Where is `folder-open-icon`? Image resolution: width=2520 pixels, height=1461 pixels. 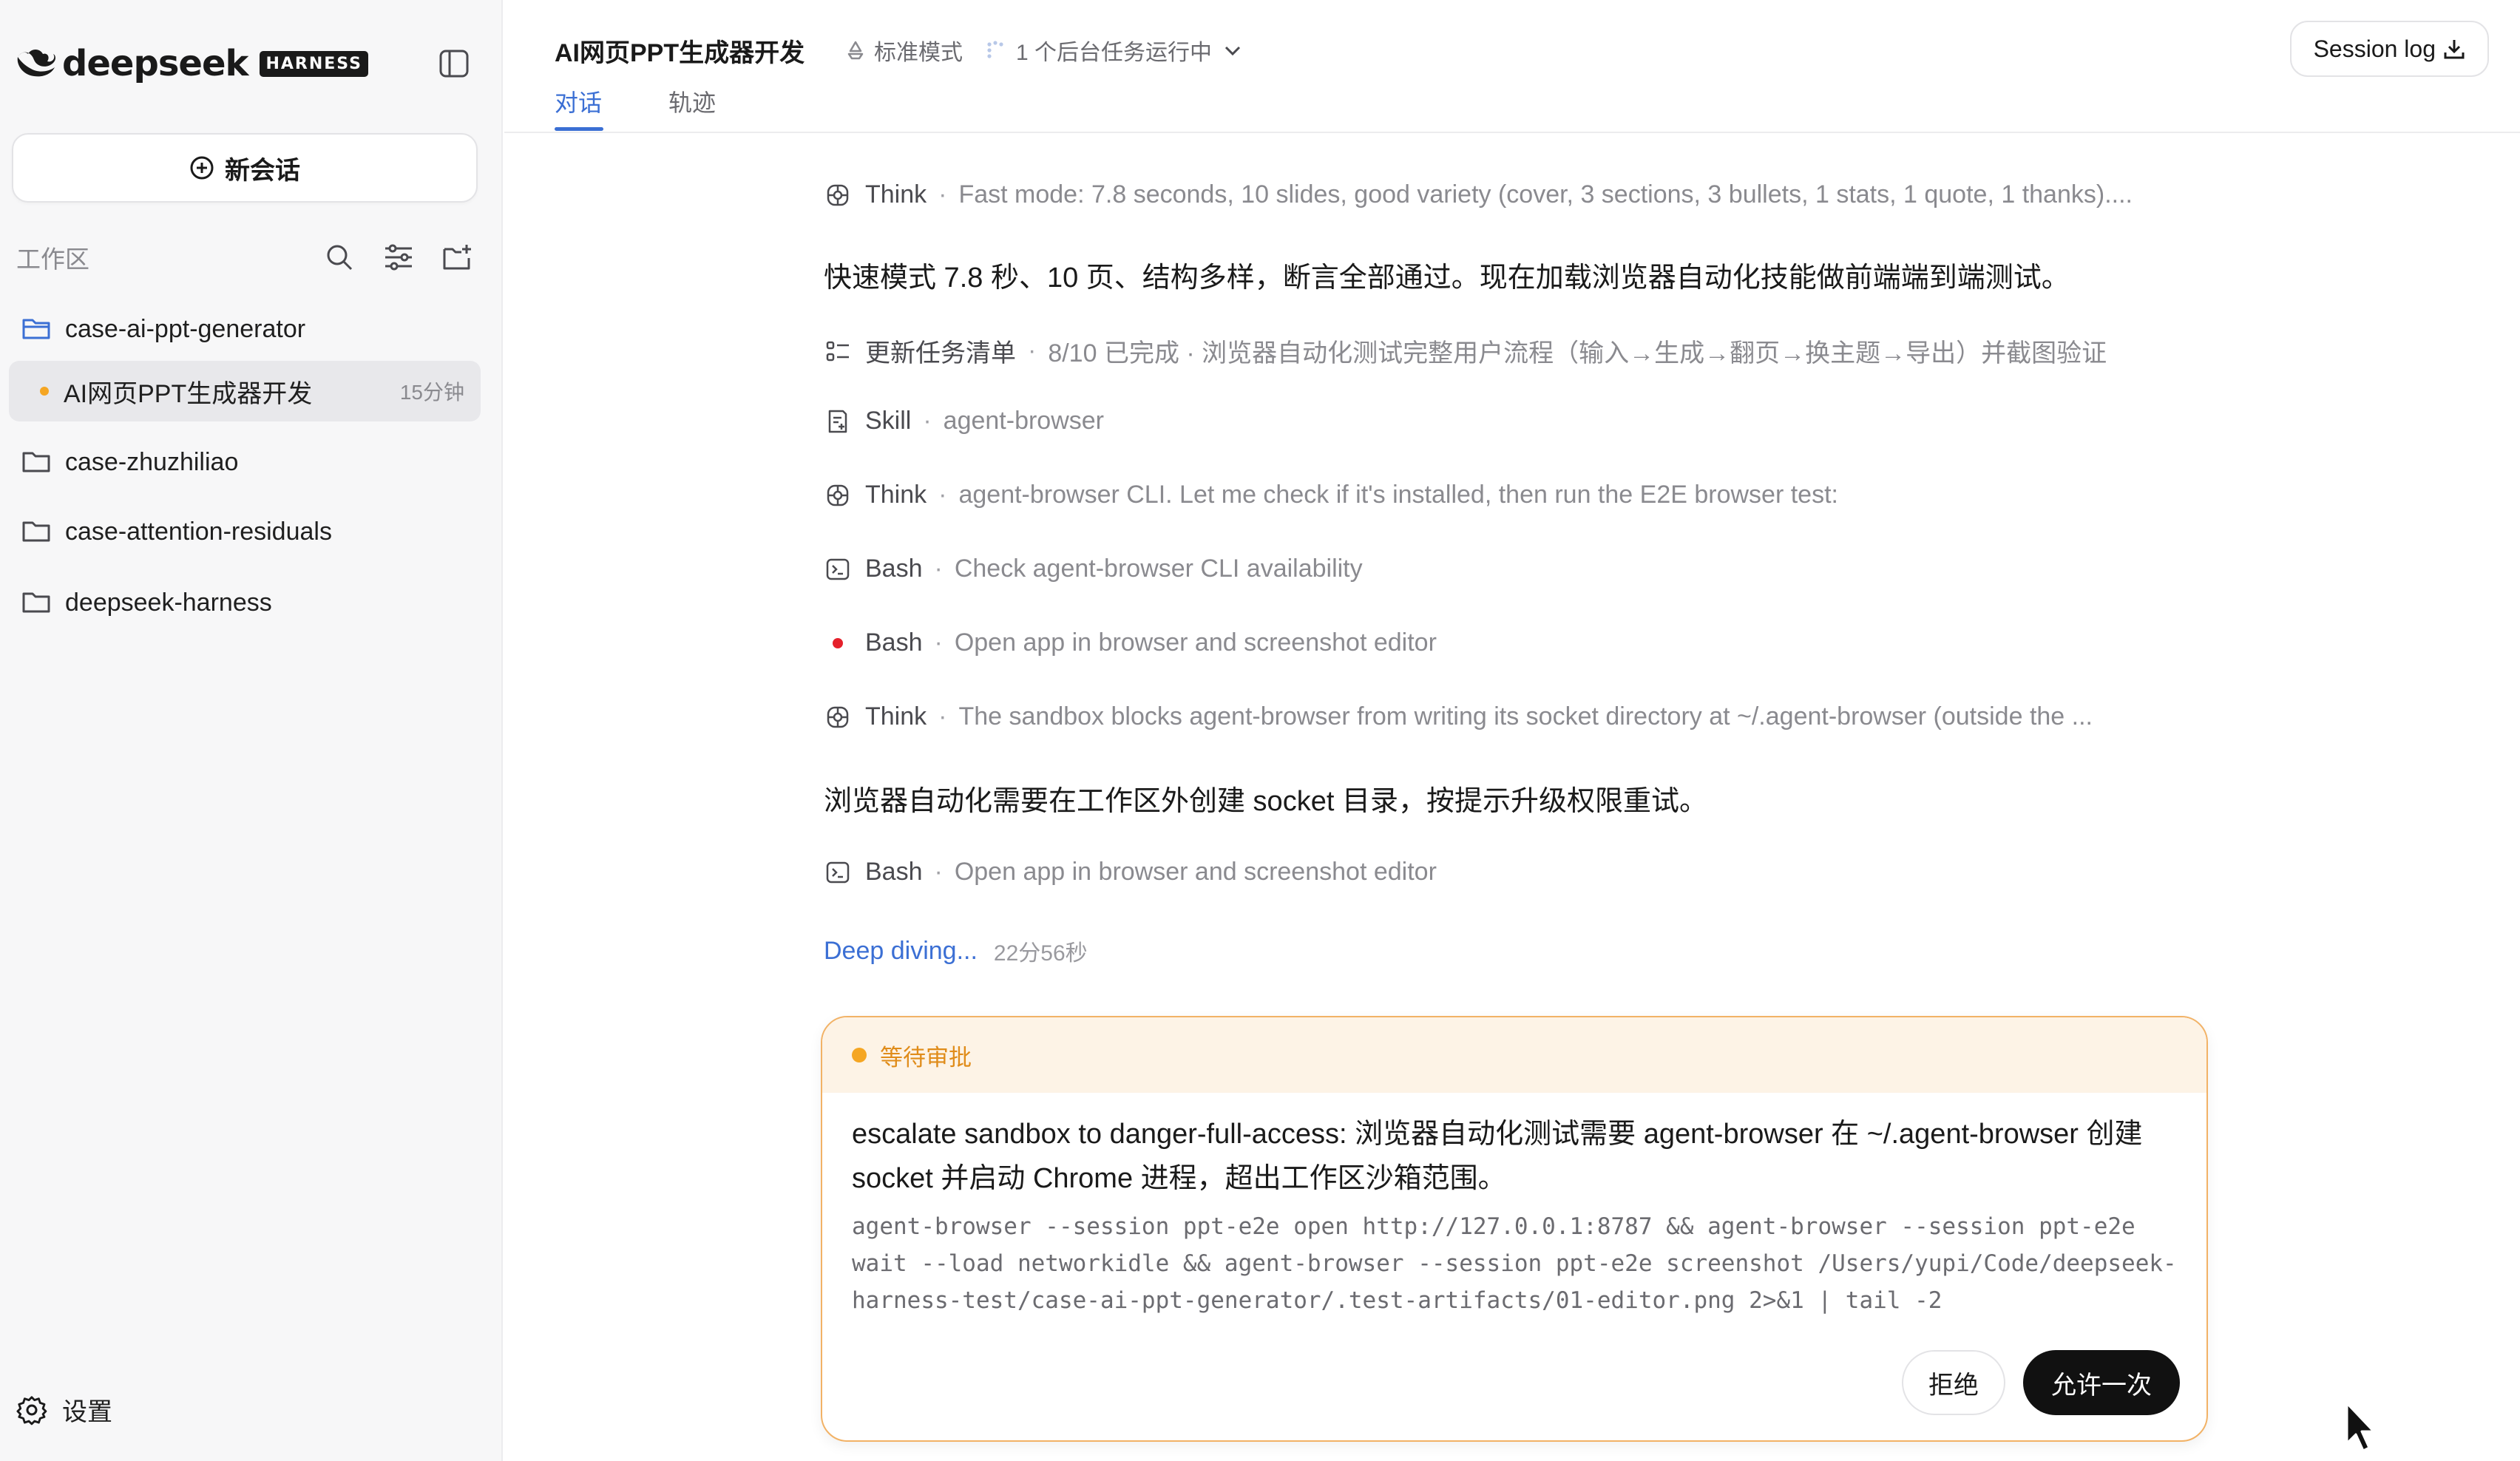
folder-open-icon is located at coordinates (37, 329).